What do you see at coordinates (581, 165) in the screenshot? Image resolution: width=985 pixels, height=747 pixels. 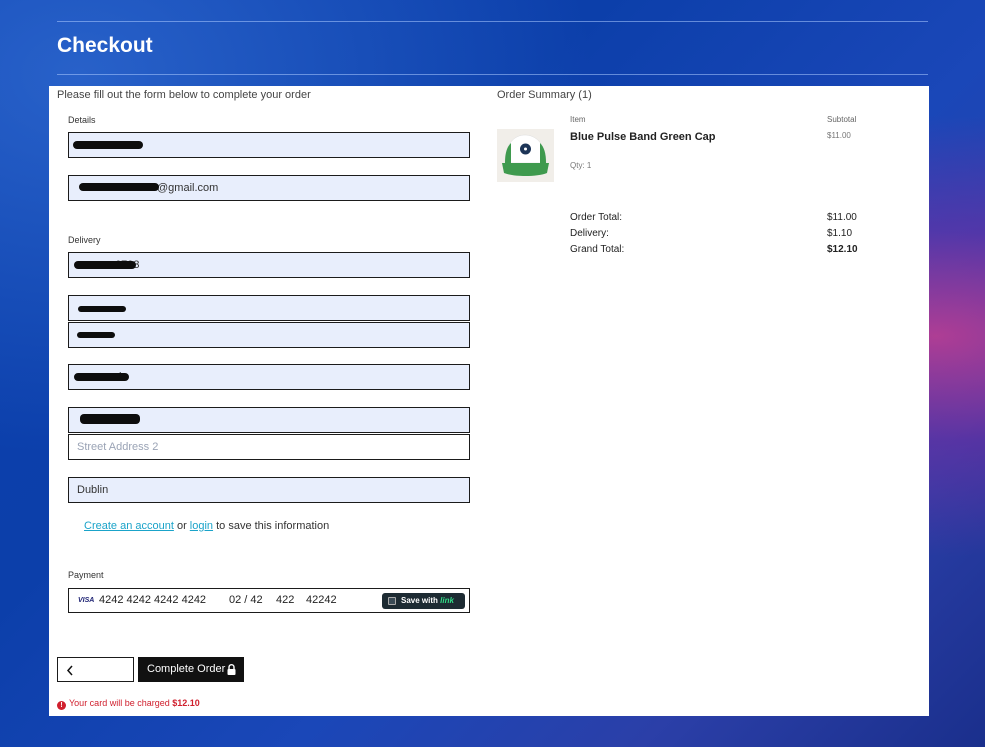 I see `product-quantity: Qty: 1` at bounding box center [581, 165].